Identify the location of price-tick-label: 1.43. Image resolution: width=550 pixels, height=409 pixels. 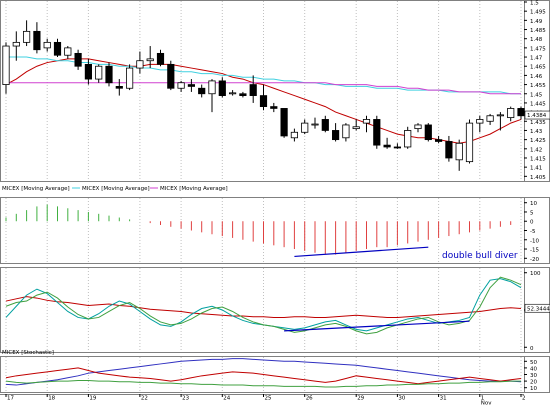
(536, 132).